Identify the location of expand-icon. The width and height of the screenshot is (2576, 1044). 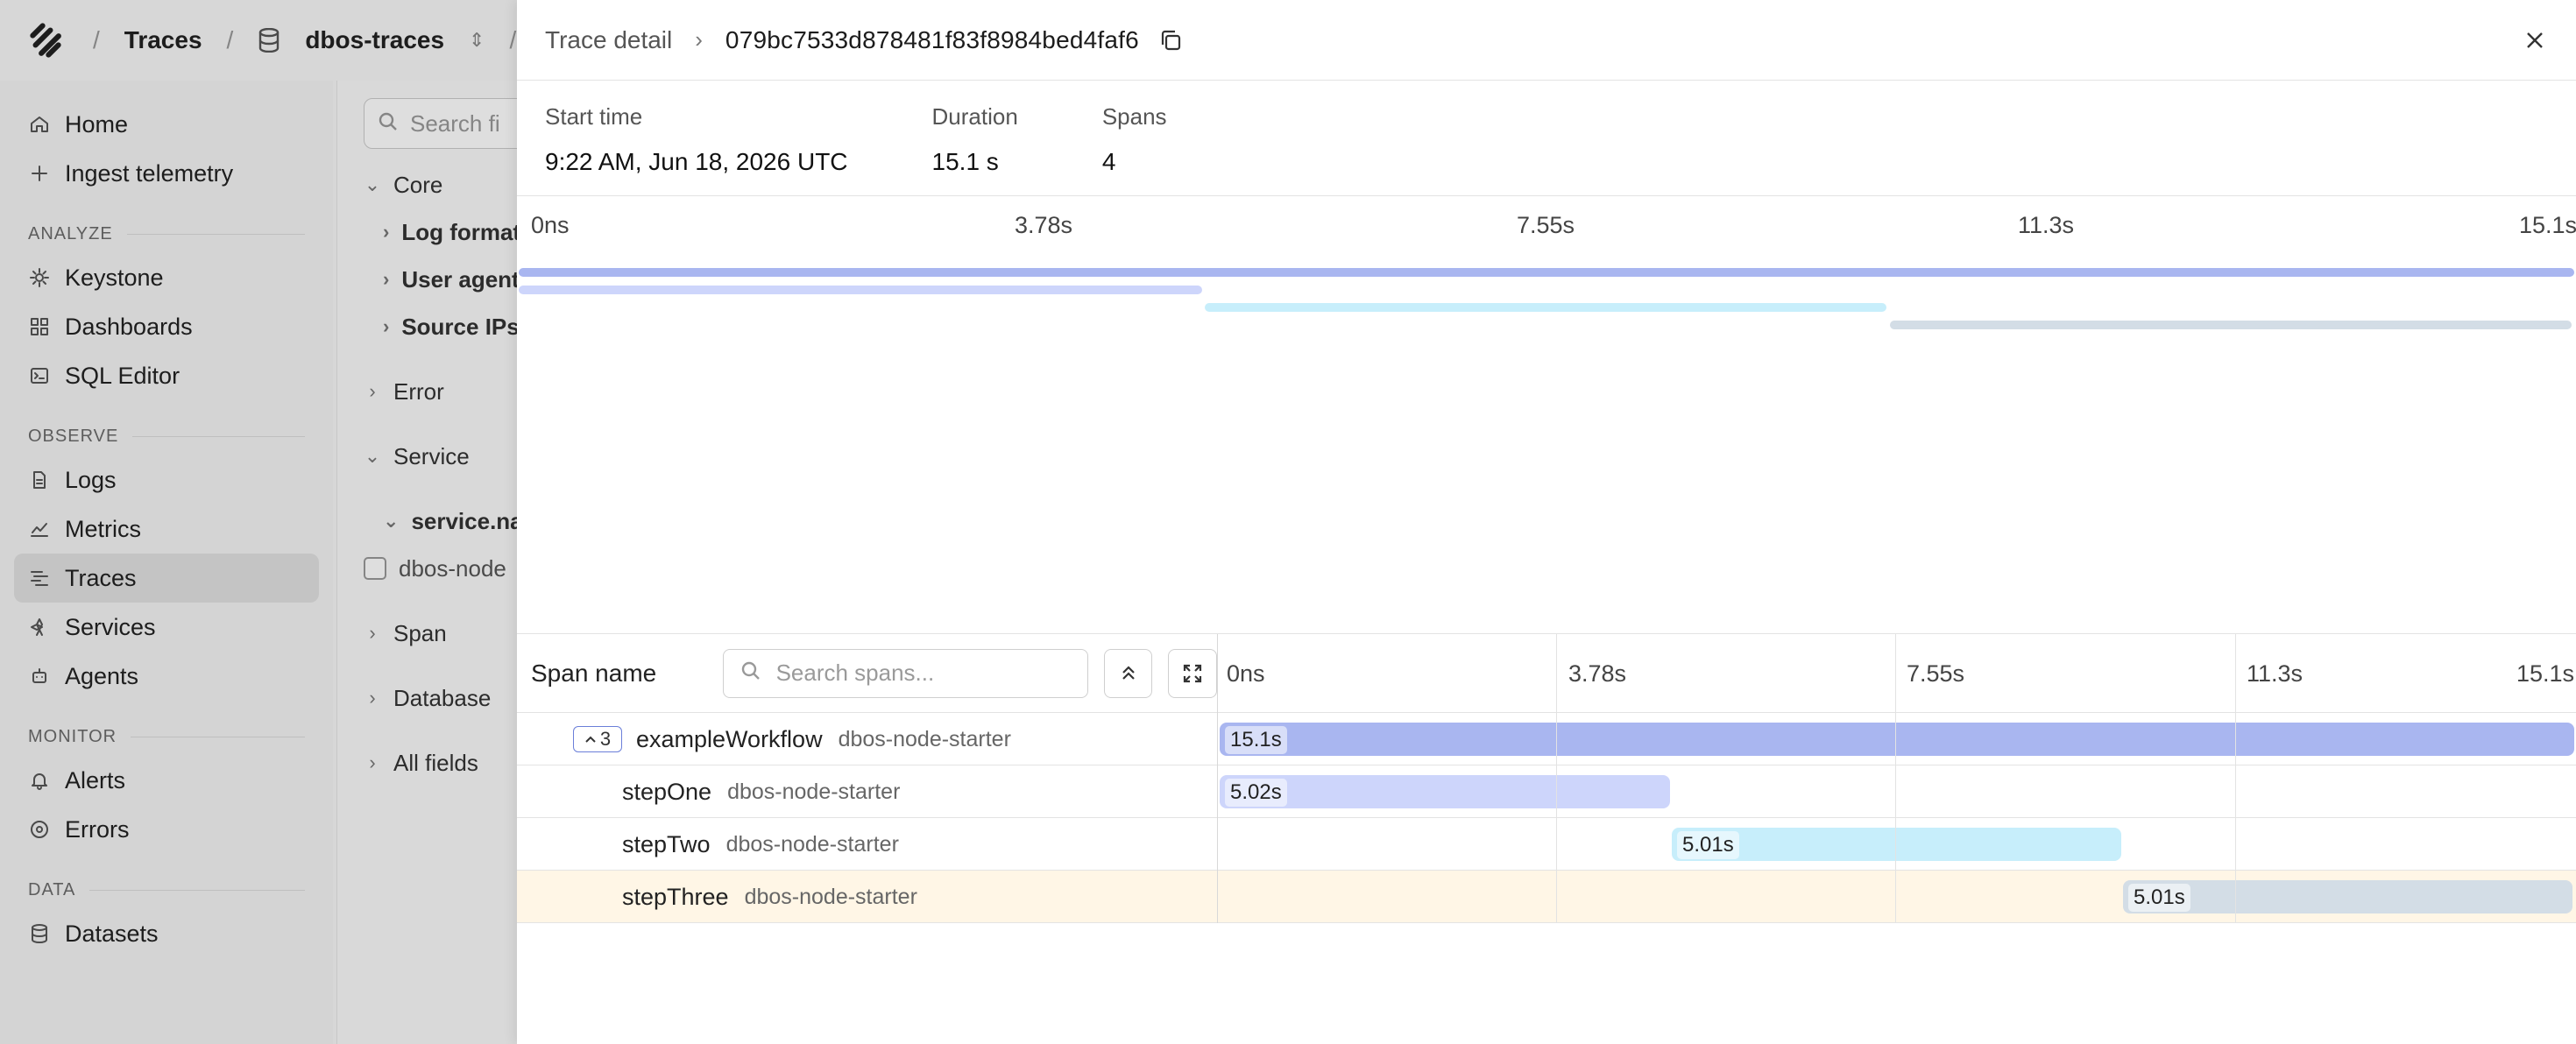
(1193, 673).